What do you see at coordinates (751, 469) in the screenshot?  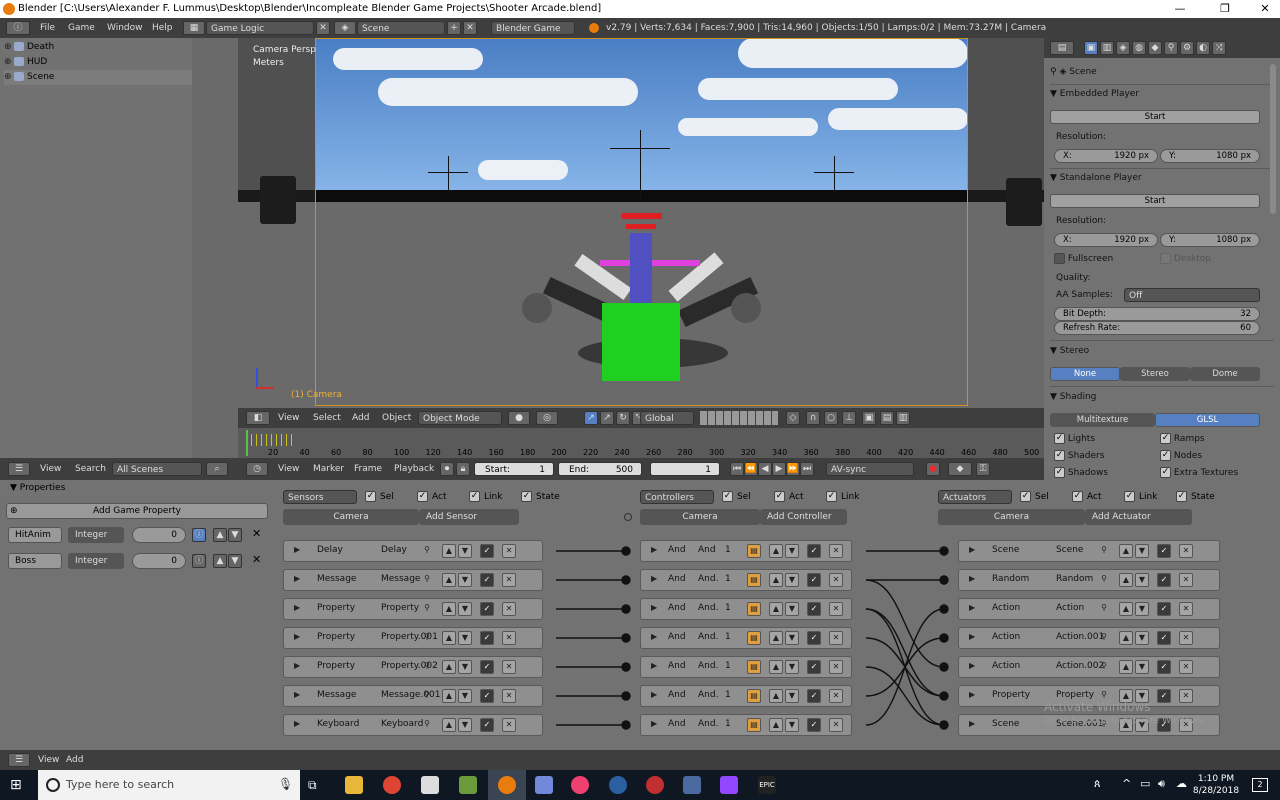 I see `jump-prev-key-icon: ⏪` at bounding box center [751, 469].